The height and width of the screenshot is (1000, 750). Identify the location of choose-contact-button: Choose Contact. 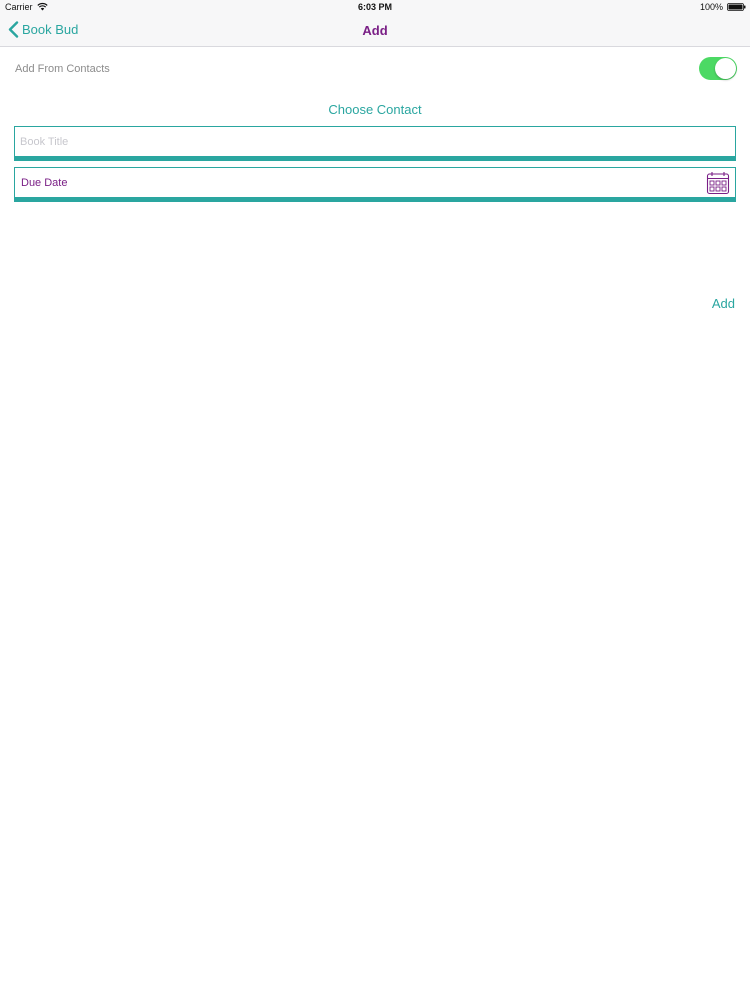
(375, 109).